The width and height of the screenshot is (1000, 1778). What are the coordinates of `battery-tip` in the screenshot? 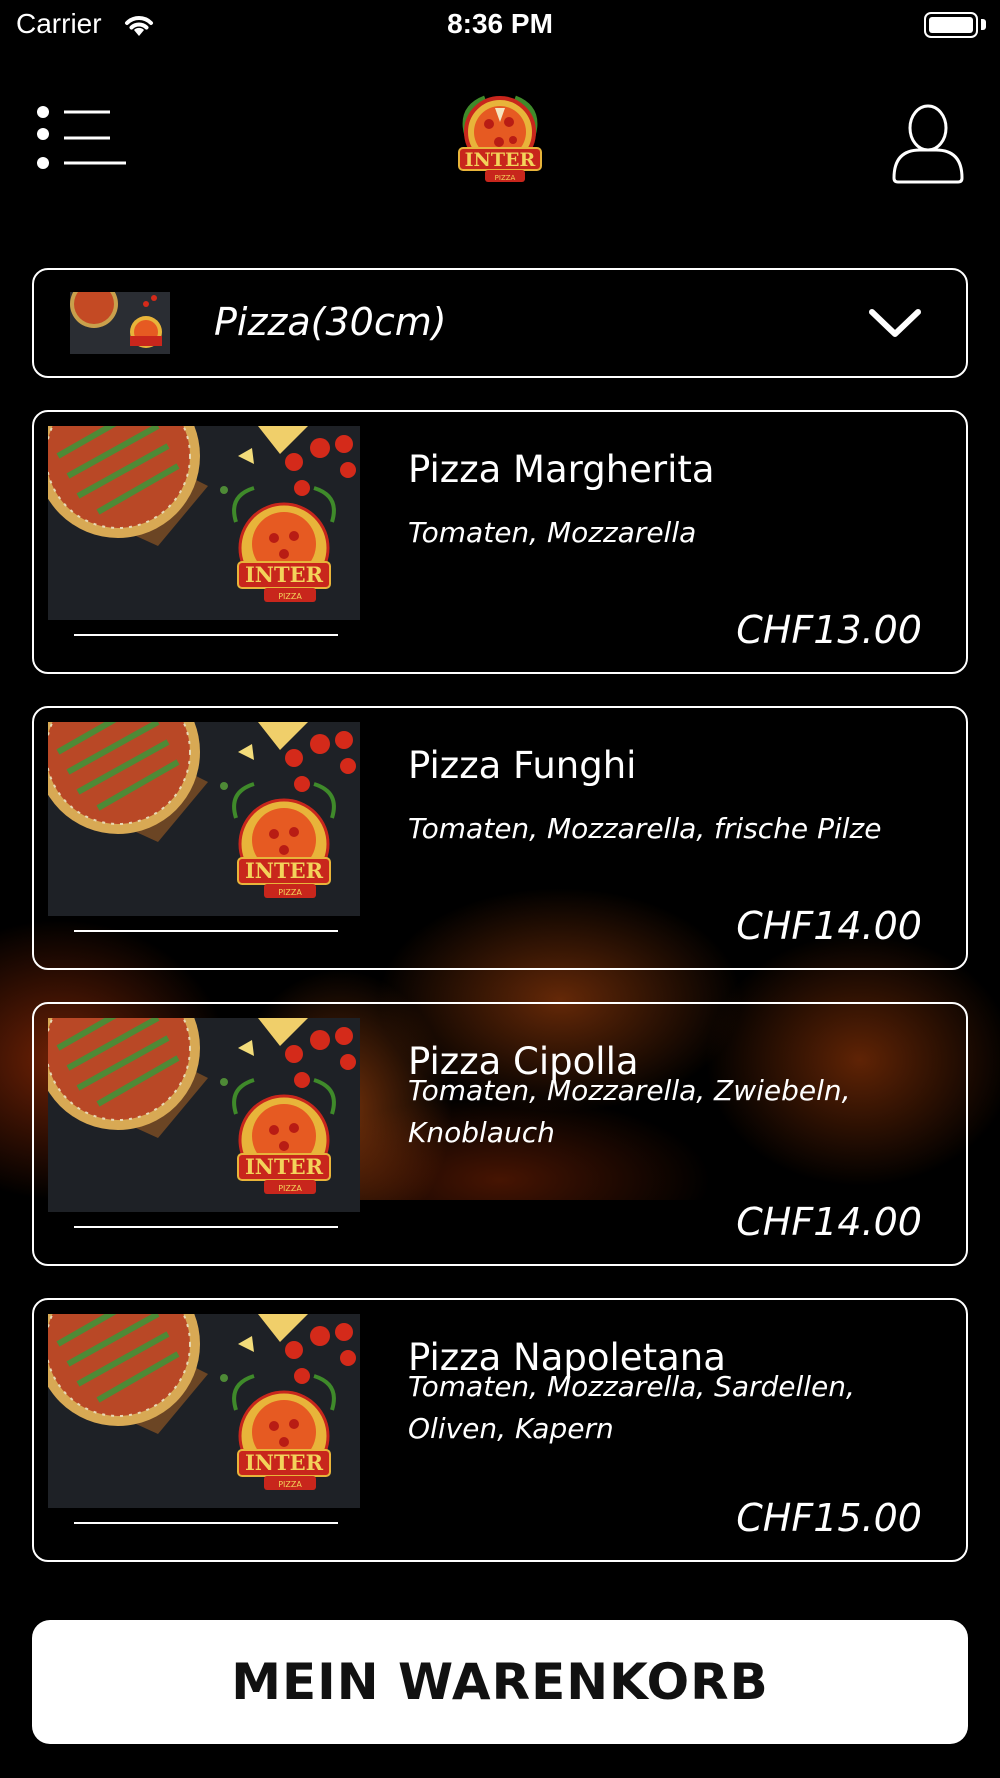 It's located at (983, 24).